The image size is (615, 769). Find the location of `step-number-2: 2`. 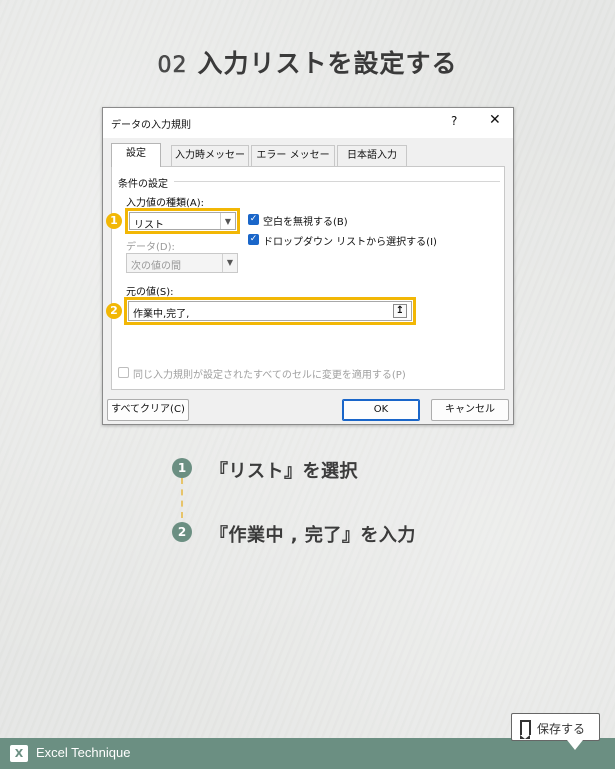

step-number-2: 2 is located at coordinates (182, 532).